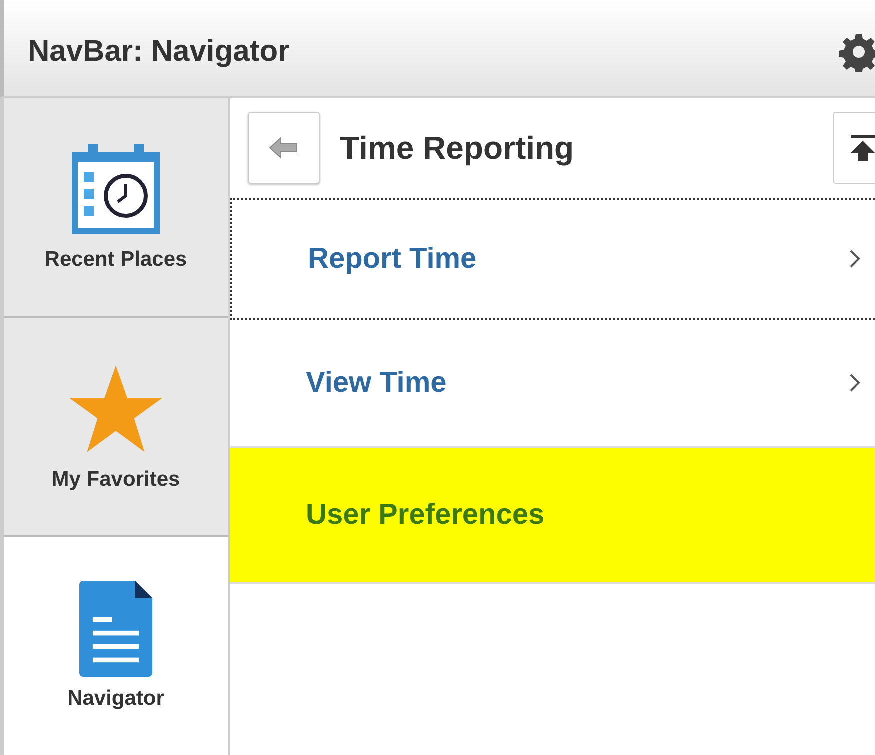 The image size is (875, 755). I want to click on settings-icon, so click(857, 52).